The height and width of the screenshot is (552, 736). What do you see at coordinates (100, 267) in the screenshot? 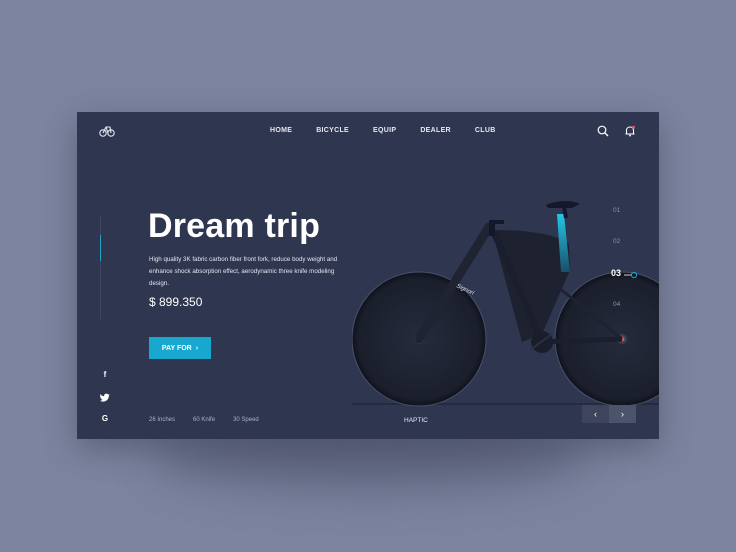
I see `scroll-indicator` at bounding box center [100, 267].